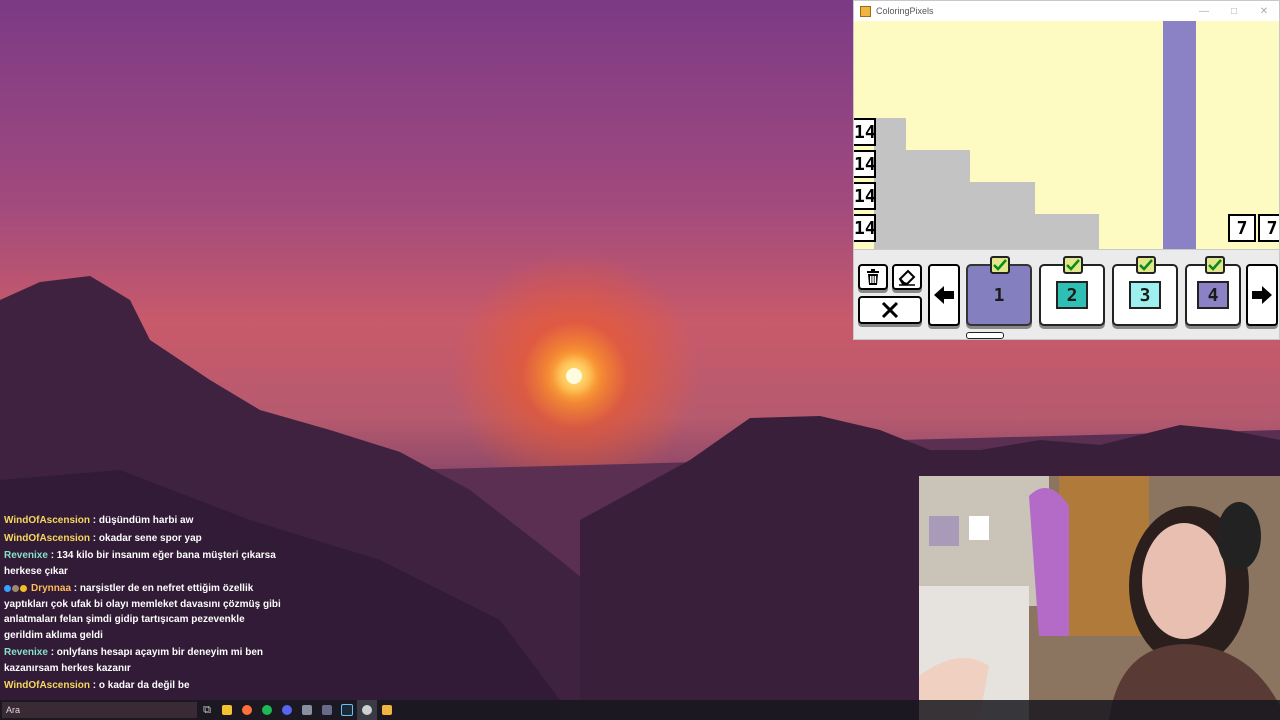 This screenshot has height=720, width=1280. I want to click on coloringpixels-taskbar-icon, so click(387, 710).